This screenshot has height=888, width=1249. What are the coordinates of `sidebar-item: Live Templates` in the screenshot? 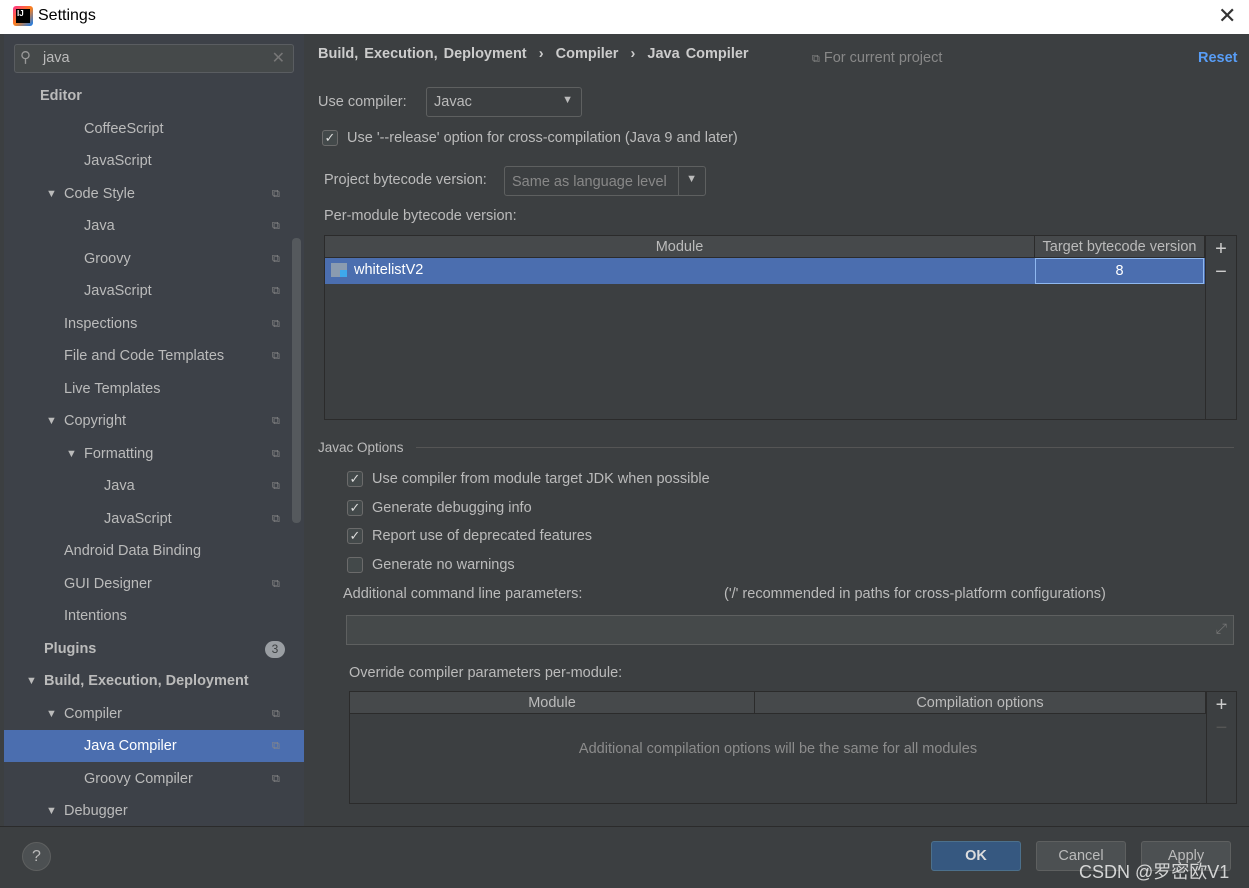 It's located at (154, 389).